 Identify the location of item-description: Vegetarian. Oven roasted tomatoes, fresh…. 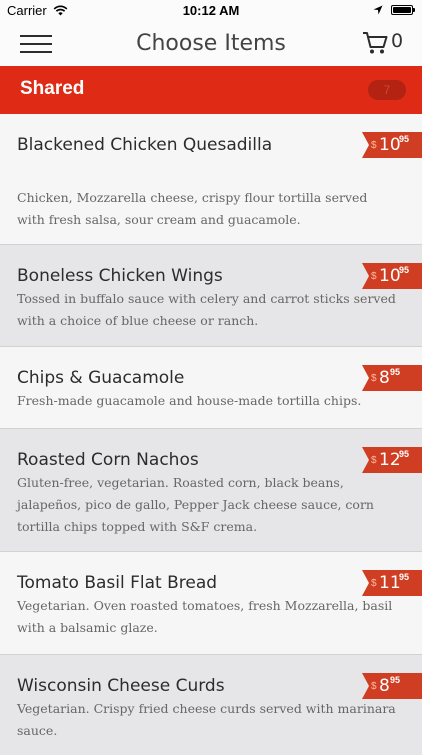
(205, 616).